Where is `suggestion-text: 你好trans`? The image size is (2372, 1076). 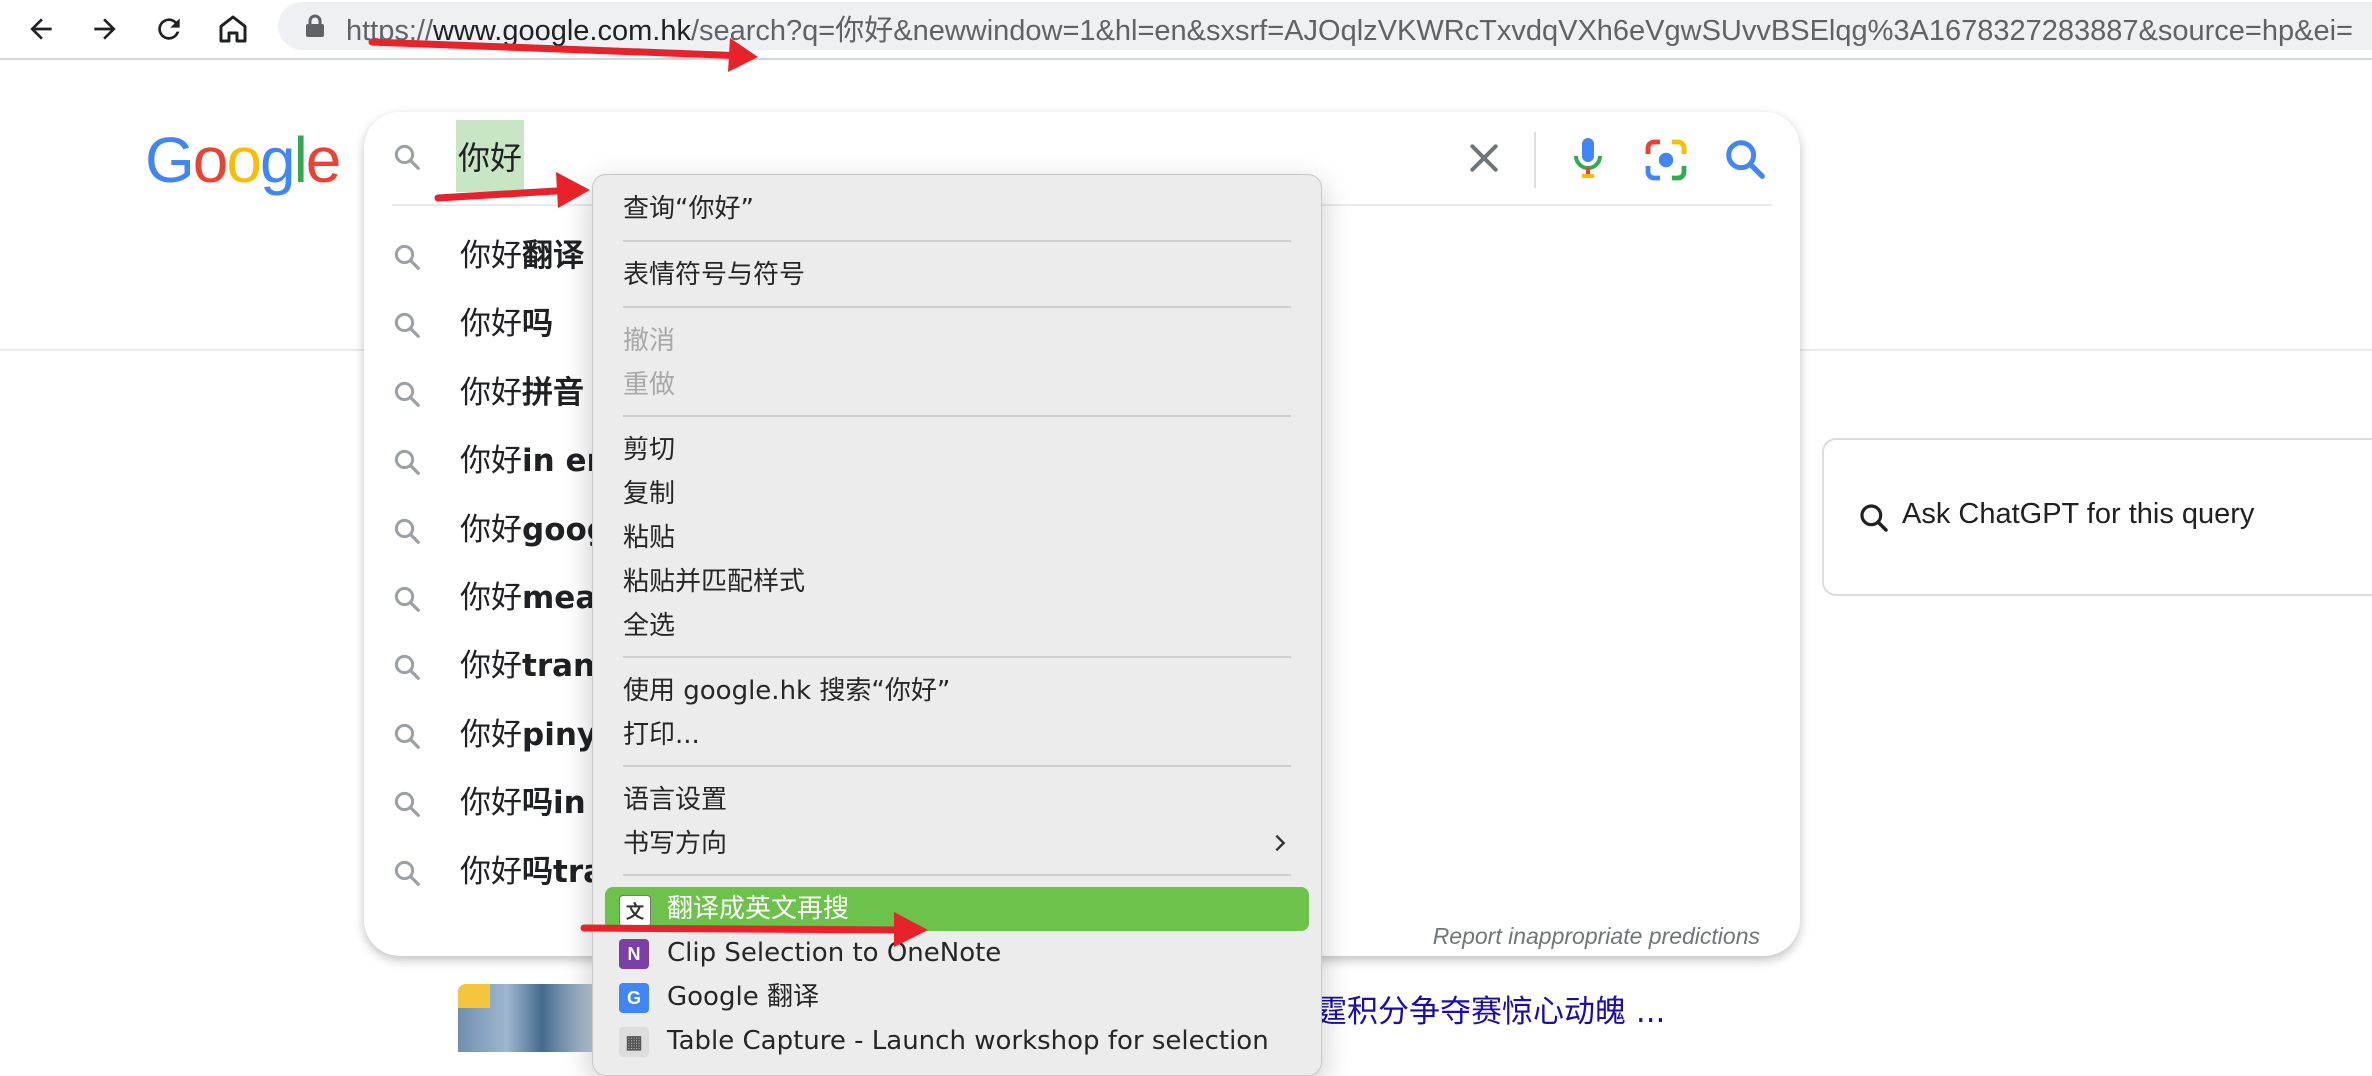
suggestion-text: 你好trans is located at coordinates (537, 666).